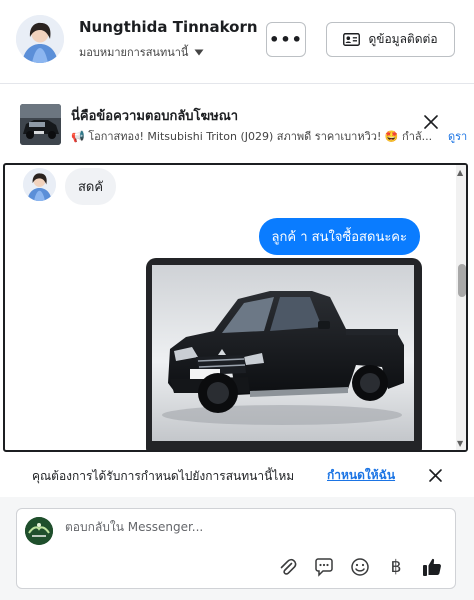  Describe the element at coordinates (236, 548) in the screenshot. I see `reply-composer: ฿` at that location.